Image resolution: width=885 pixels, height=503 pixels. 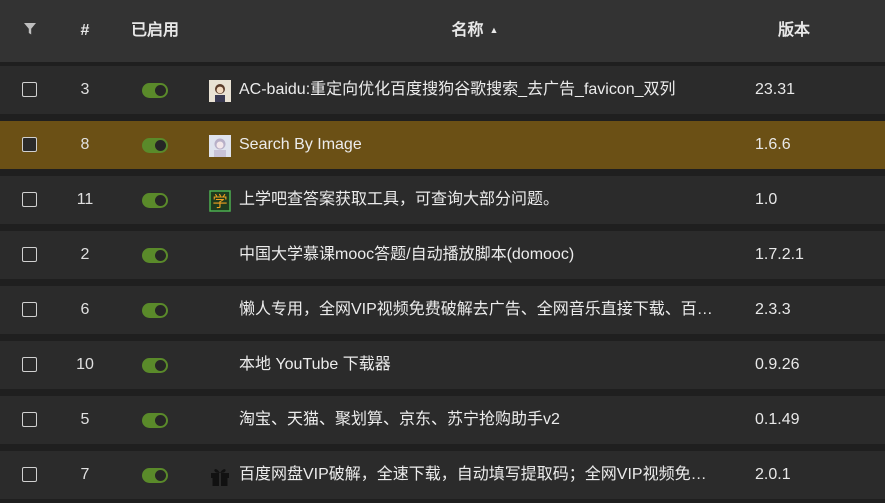 What do you see at coordinates (85, 419) in the screenshot?
I see `row-number: 5` at bounding box center [85, 419].